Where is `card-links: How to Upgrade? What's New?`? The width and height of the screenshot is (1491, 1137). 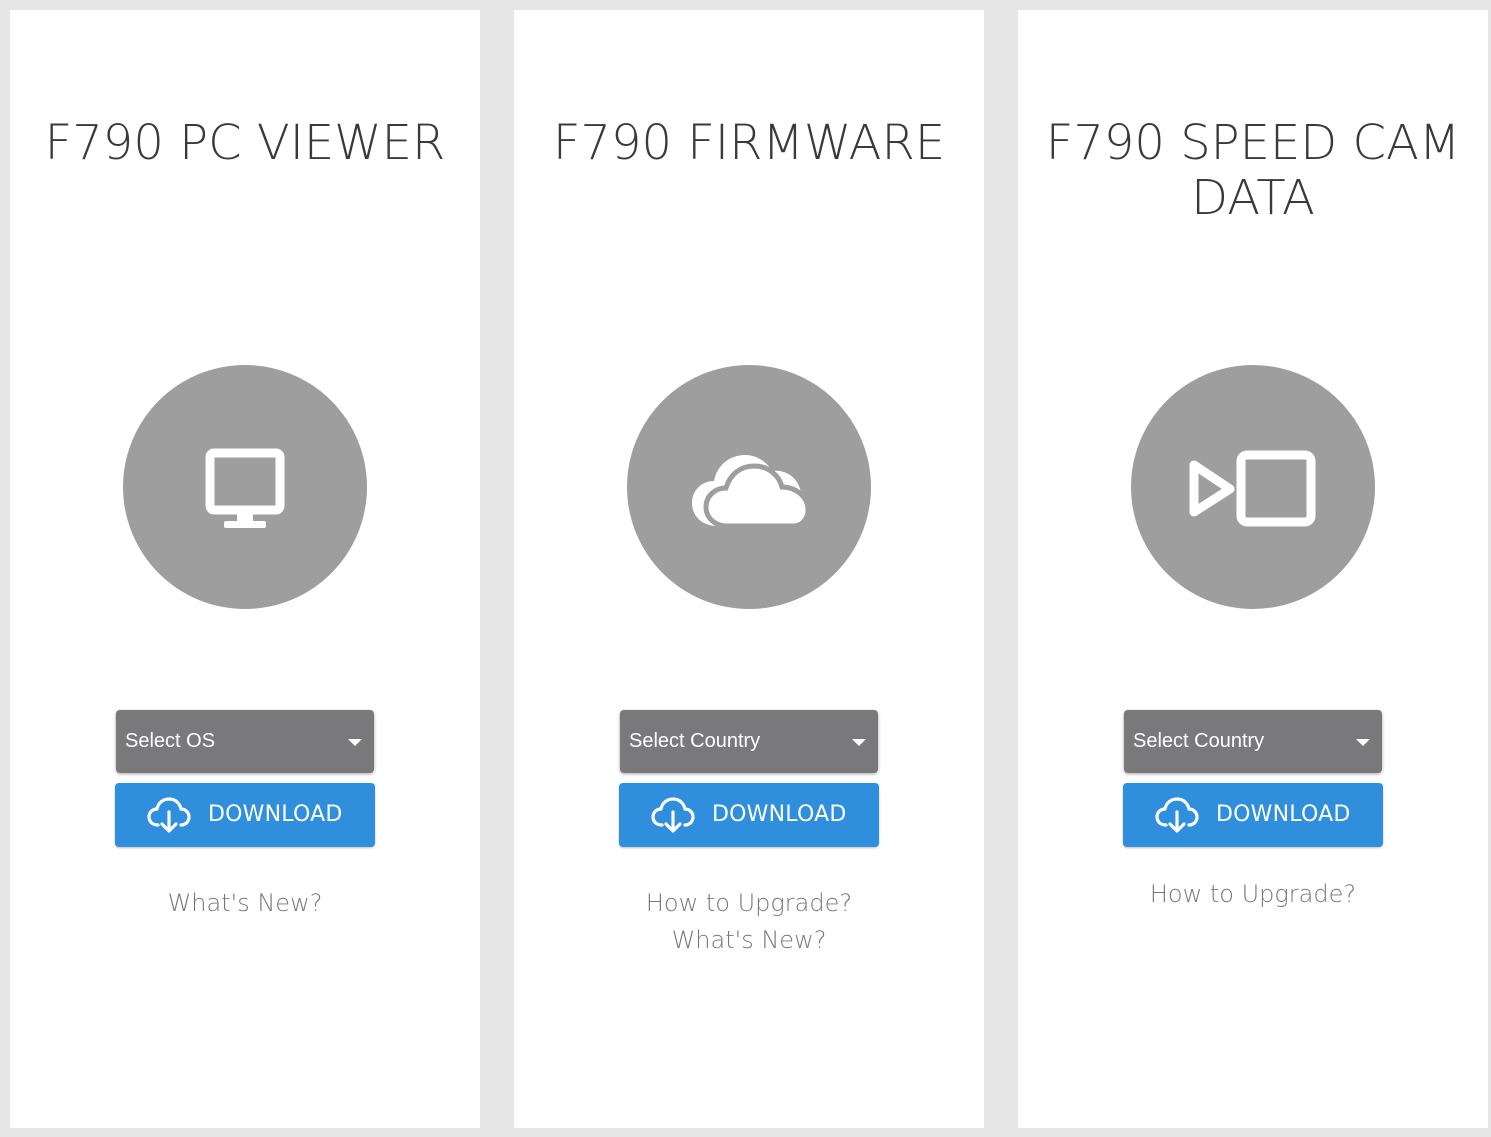 card-links: How to Upgrade? What's New? is located at coordinates (749, 922).